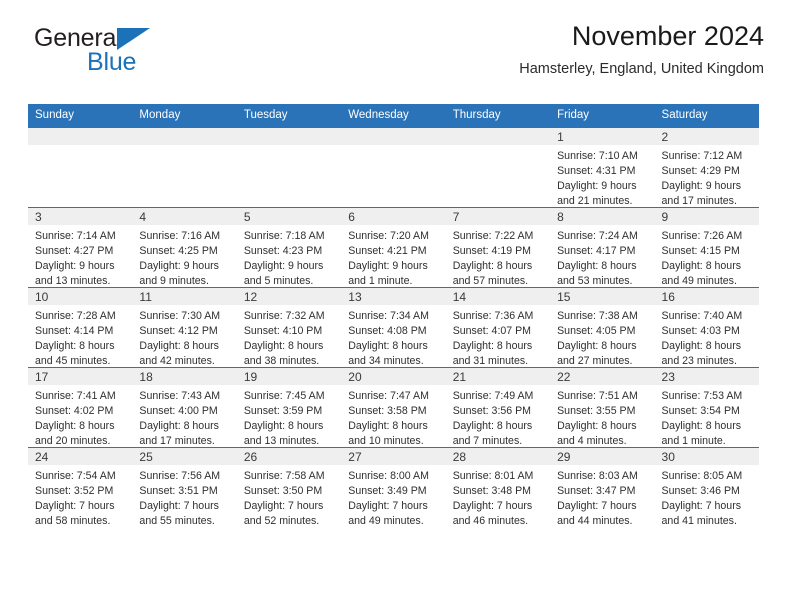  What do you see at coordinates (80, 376) in the screenshot?
I see `day-number: 17` at bounding box center [80, 376].